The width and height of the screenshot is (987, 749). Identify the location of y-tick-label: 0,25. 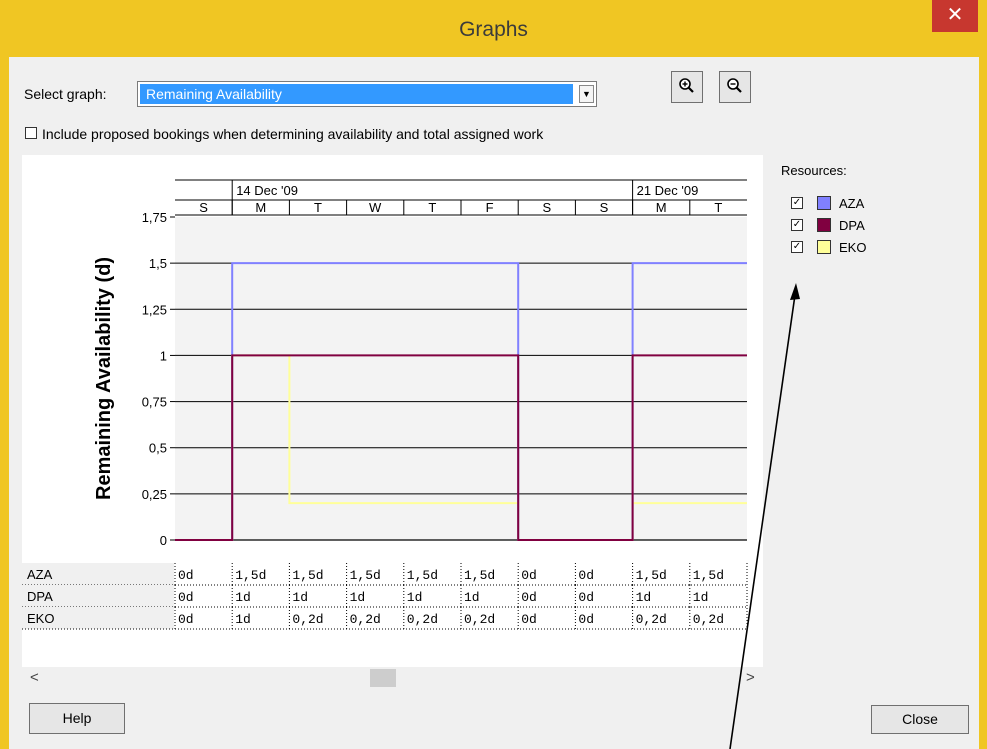
(154, 494).